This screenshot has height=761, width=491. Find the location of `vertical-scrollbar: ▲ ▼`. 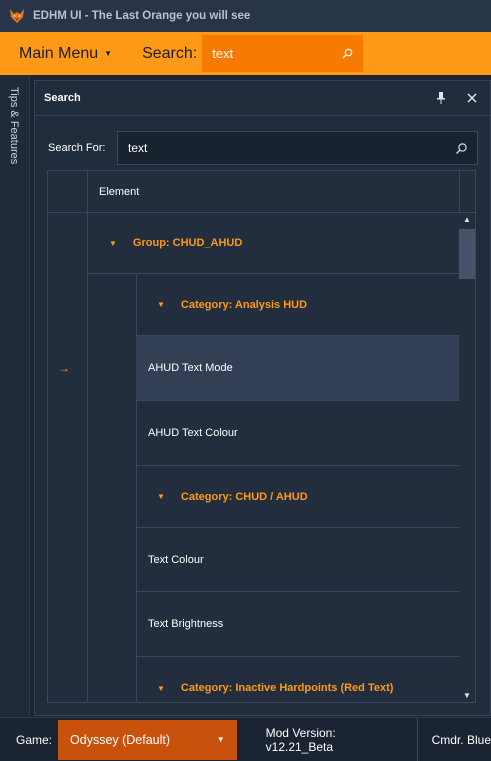

vertical-scrollbar: ▲ ▼ is located at coordinates (467, 457).